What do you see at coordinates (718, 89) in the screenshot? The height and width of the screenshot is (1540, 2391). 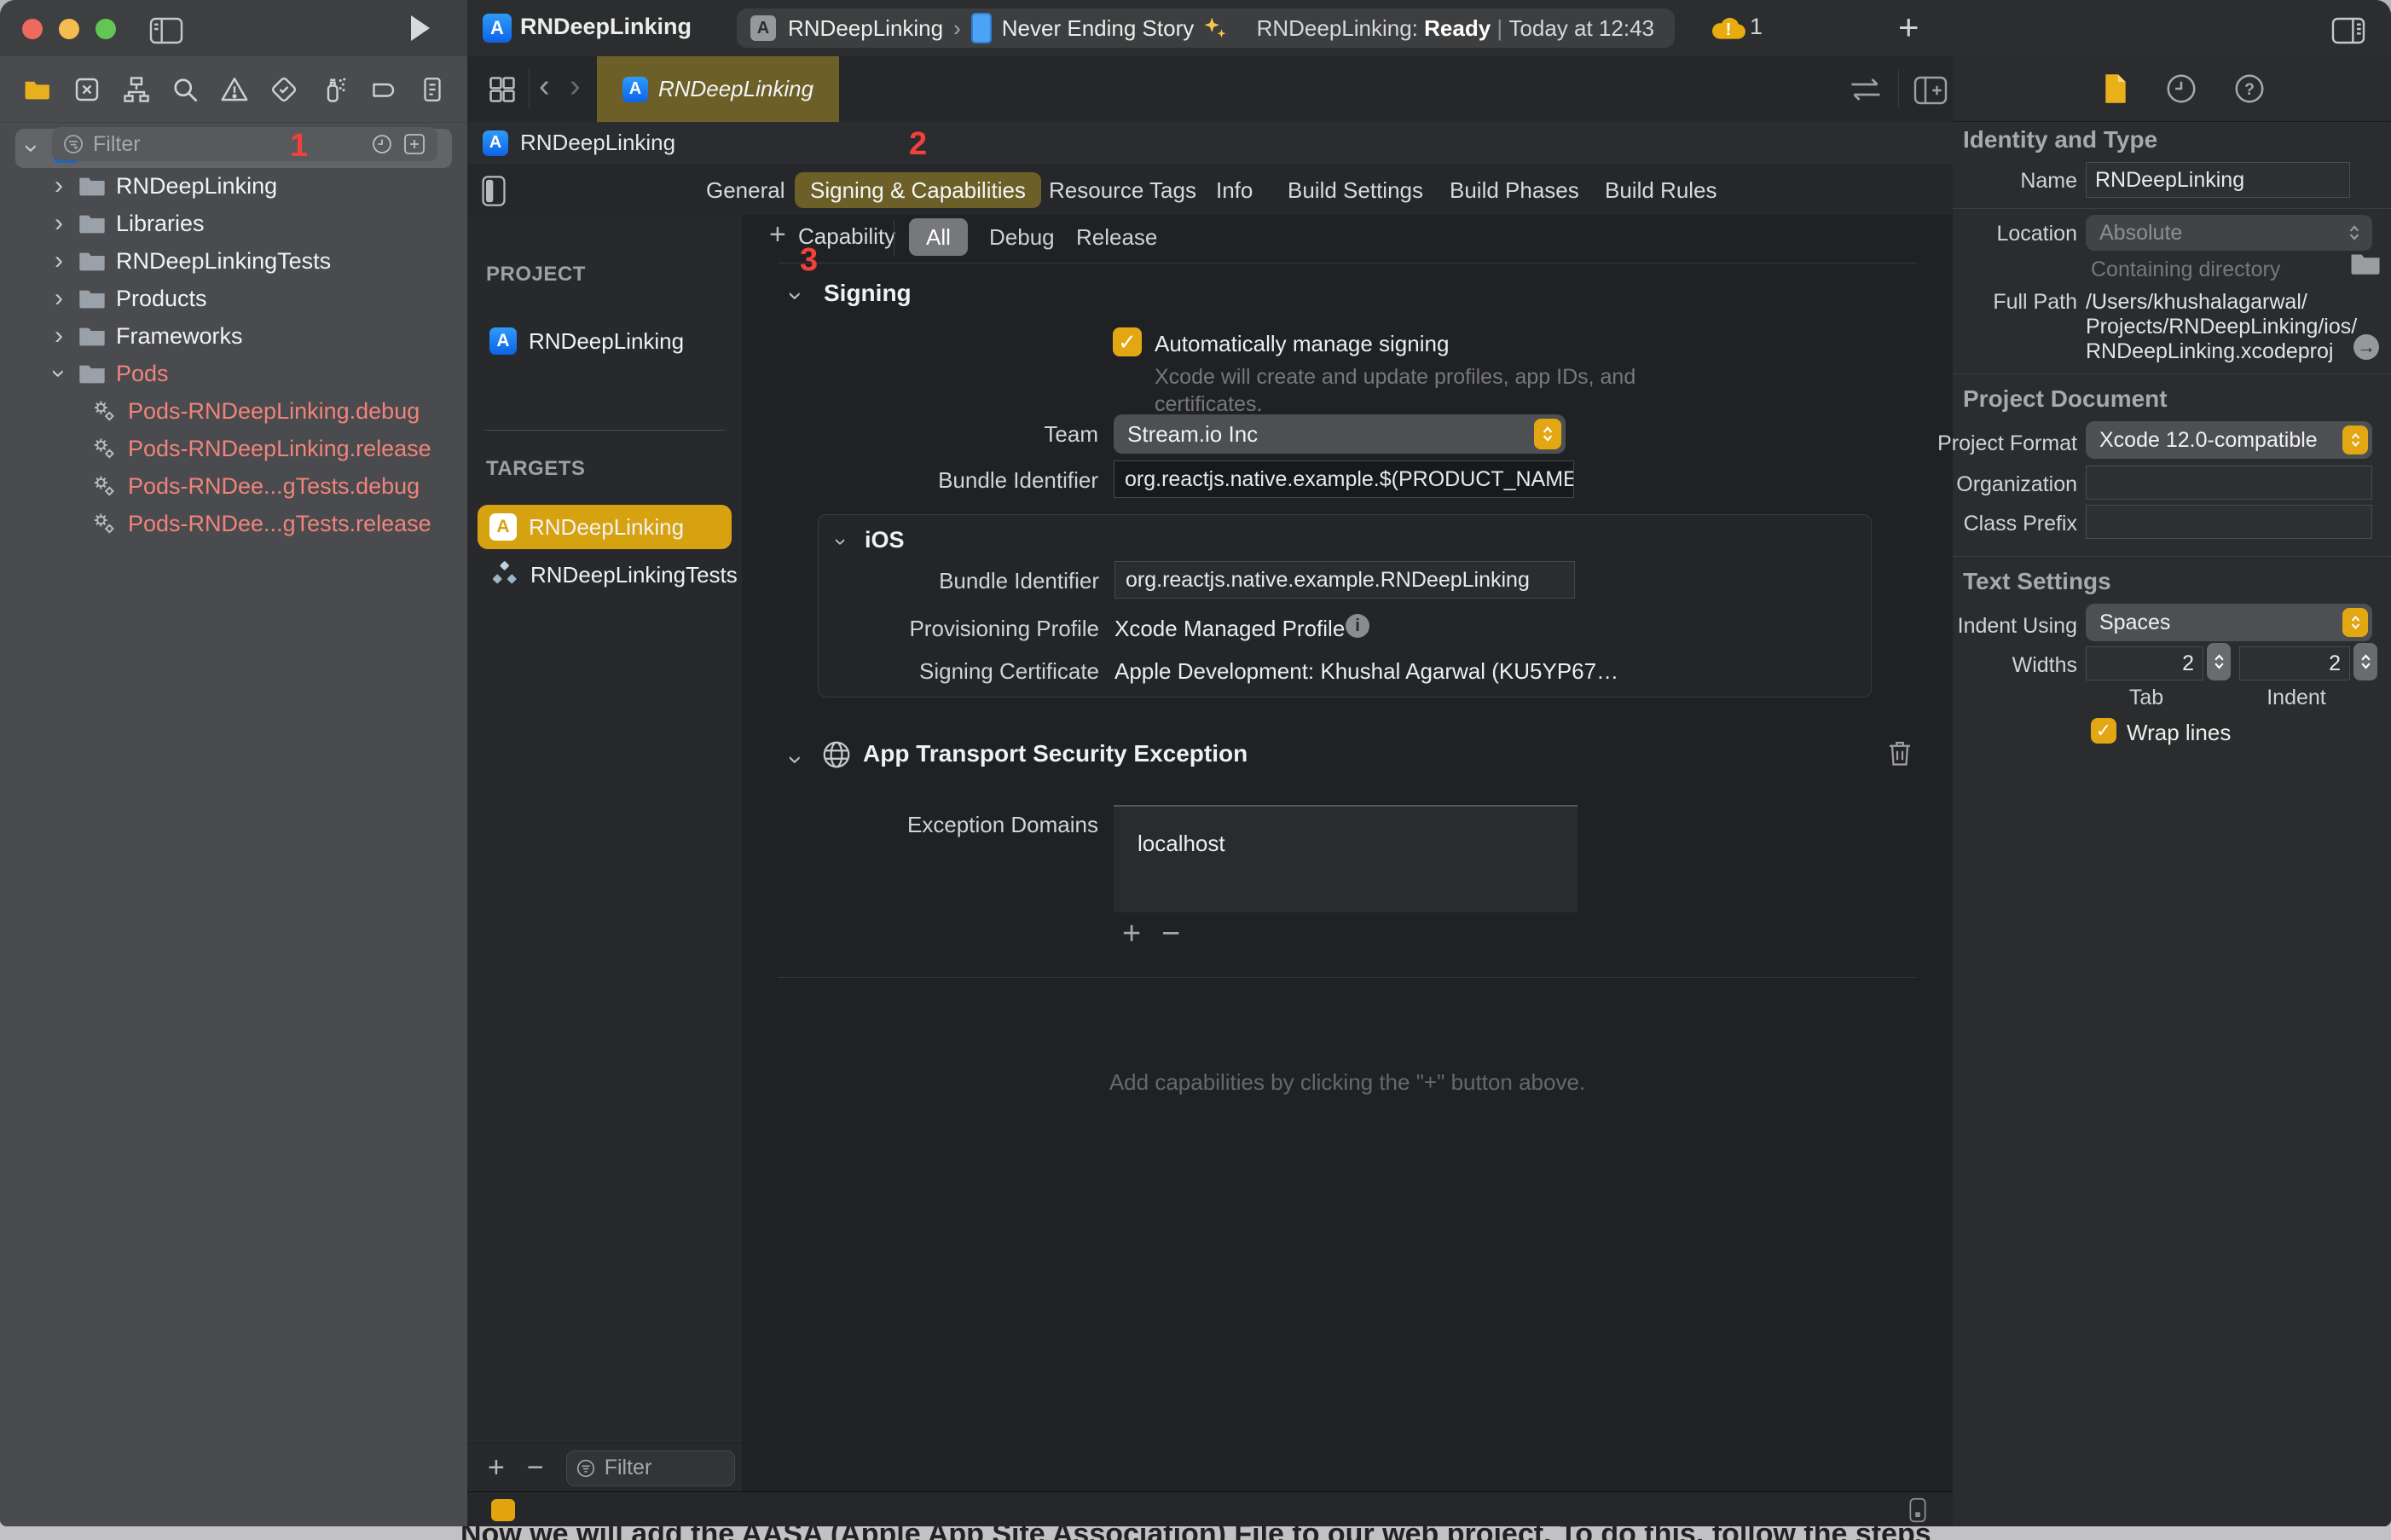 I see `editor-tab-active: A RNDeepLinking` at bounding box center [718, 89].